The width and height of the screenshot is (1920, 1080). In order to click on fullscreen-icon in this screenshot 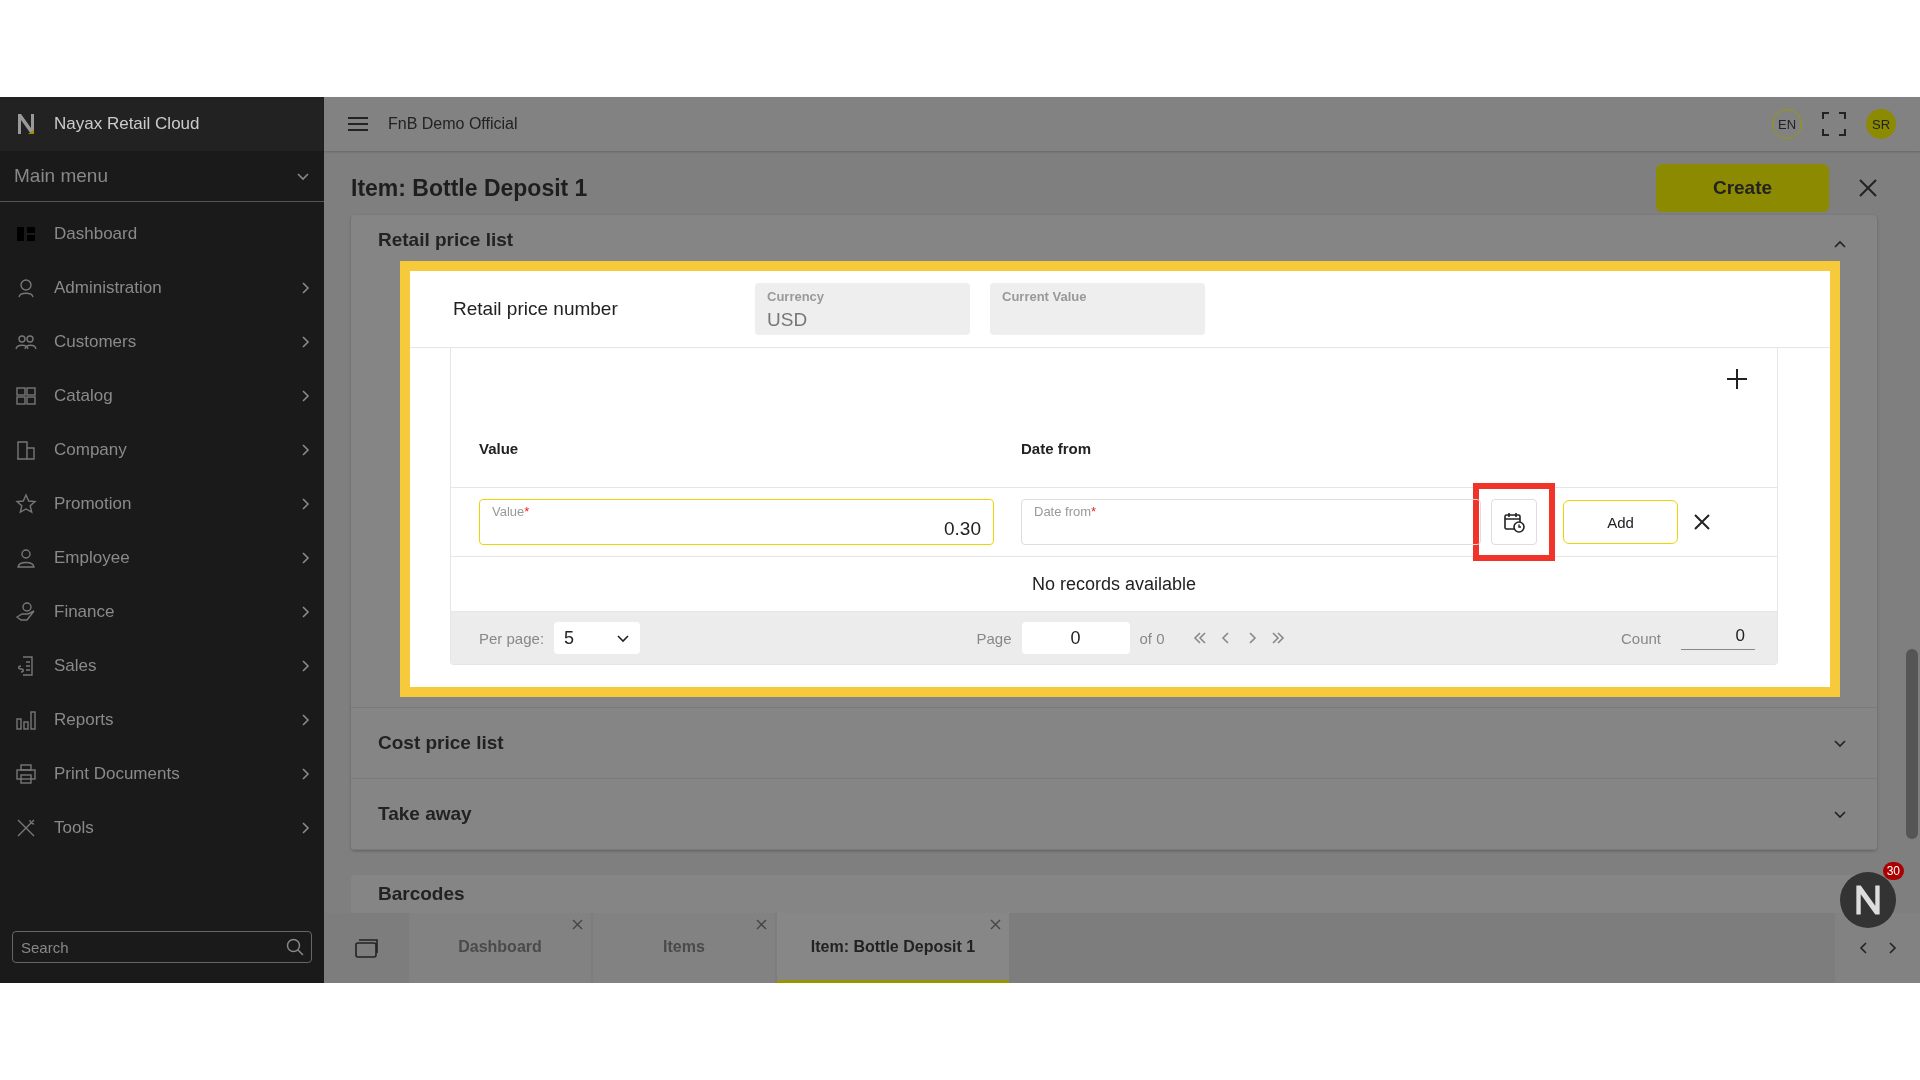, I will do `click(1834, 124)`.